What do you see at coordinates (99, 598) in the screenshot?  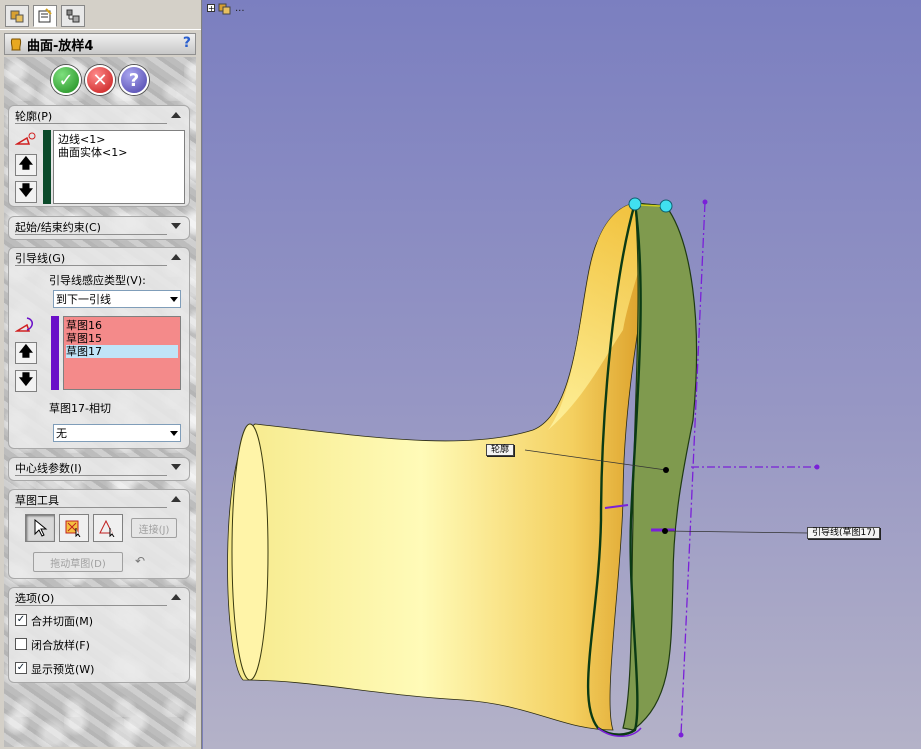 I see `options-header: 选项(O)` at bounding box center [99, 598].